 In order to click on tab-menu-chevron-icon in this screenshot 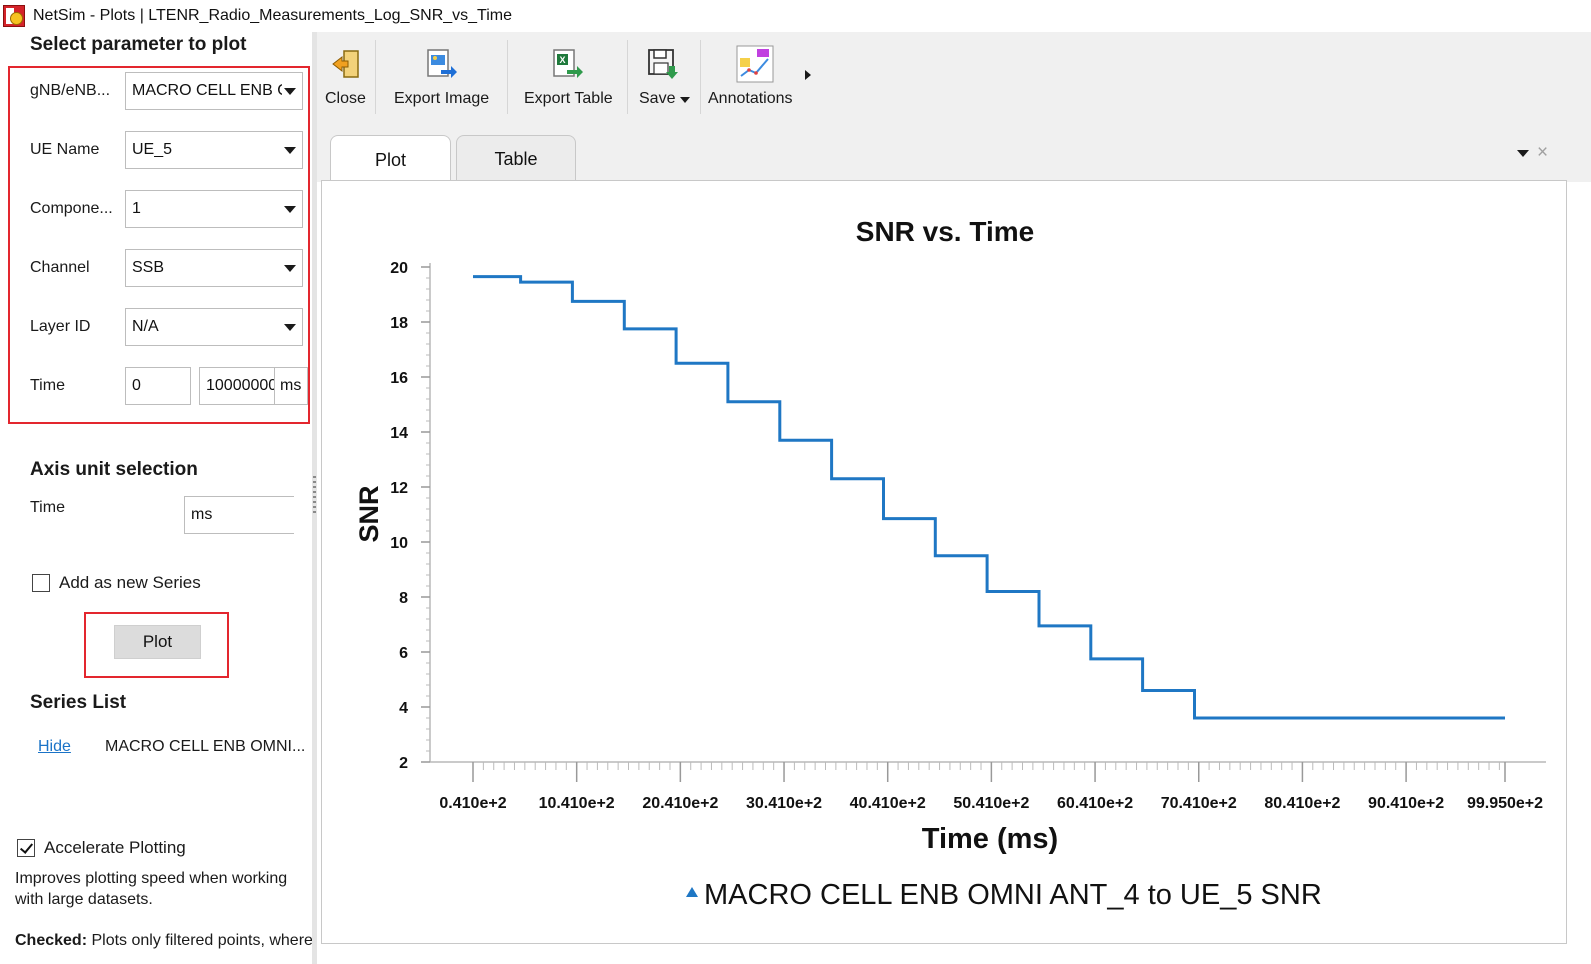, I will do `click(1523, 153)`.